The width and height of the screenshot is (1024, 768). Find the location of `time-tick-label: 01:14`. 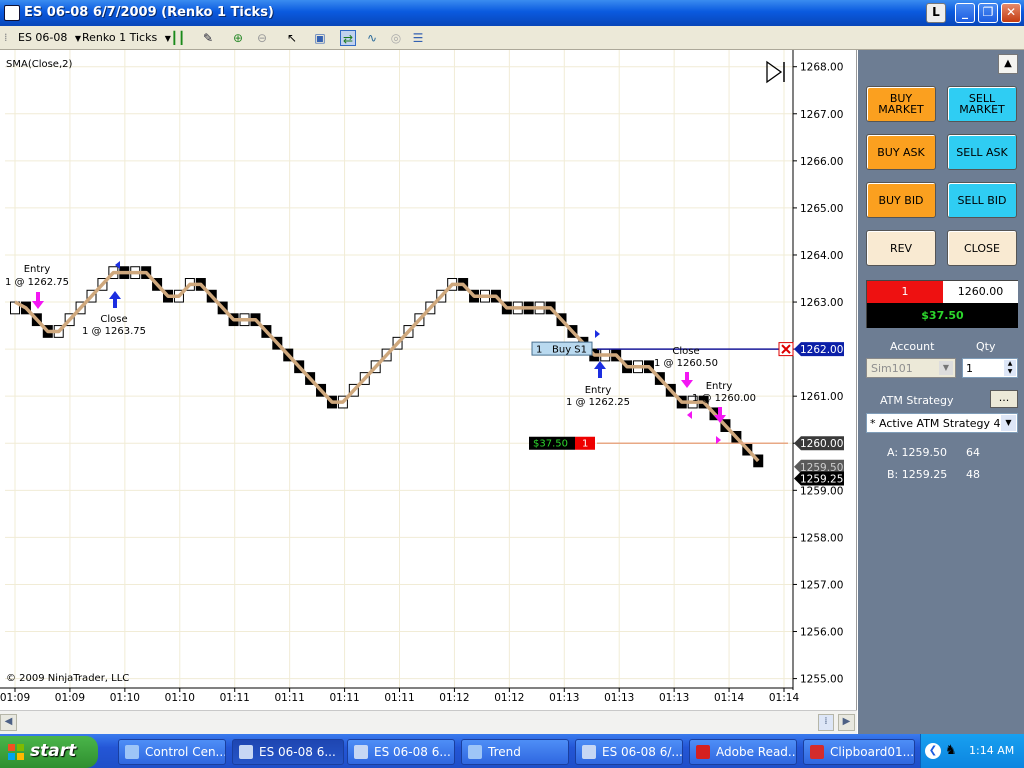

time-tick-label: 01:14 is located at coordinates (784, 698).